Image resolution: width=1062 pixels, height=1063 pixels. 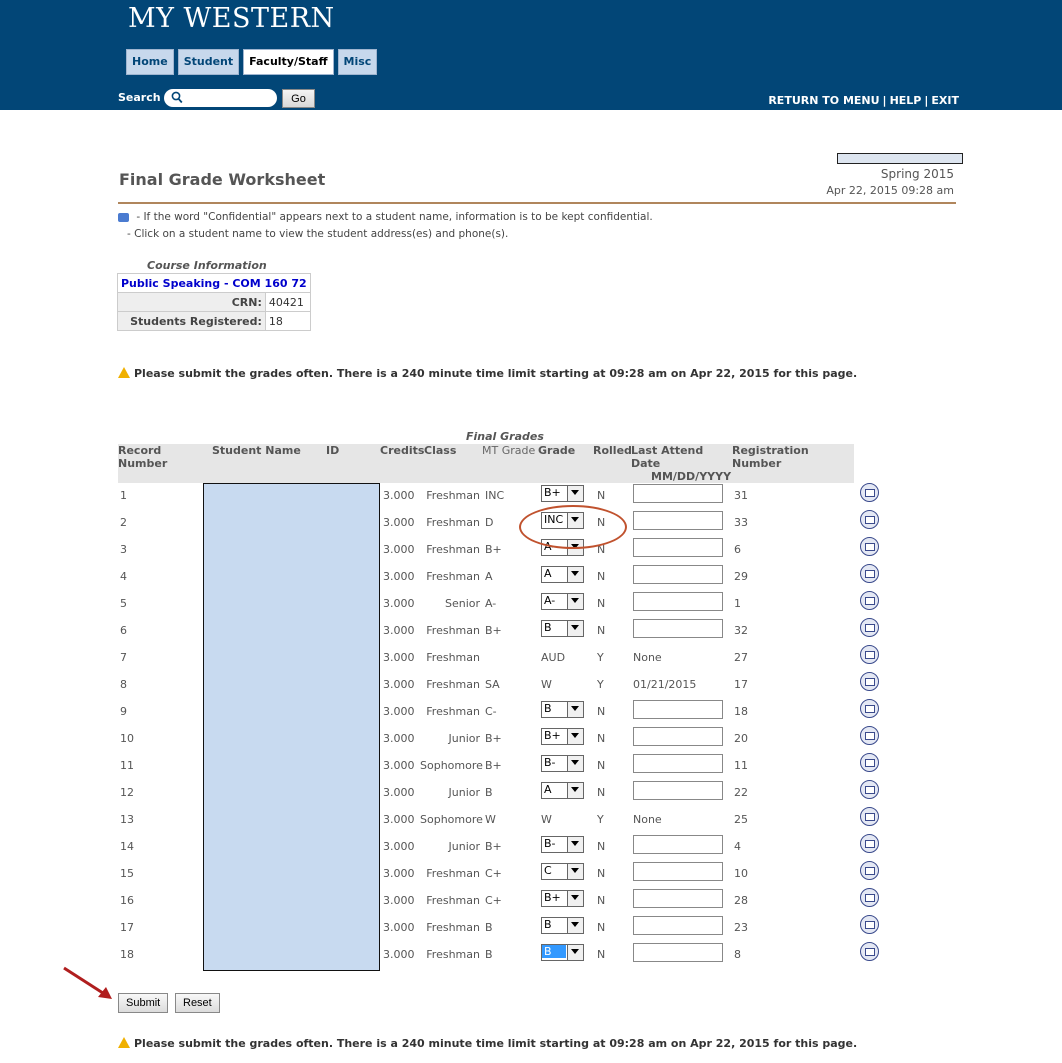 What do you see at coordinates (647, 819) in the screenshot?
I see `last-attend-date-cell: None` at bounding box center [647, 819].